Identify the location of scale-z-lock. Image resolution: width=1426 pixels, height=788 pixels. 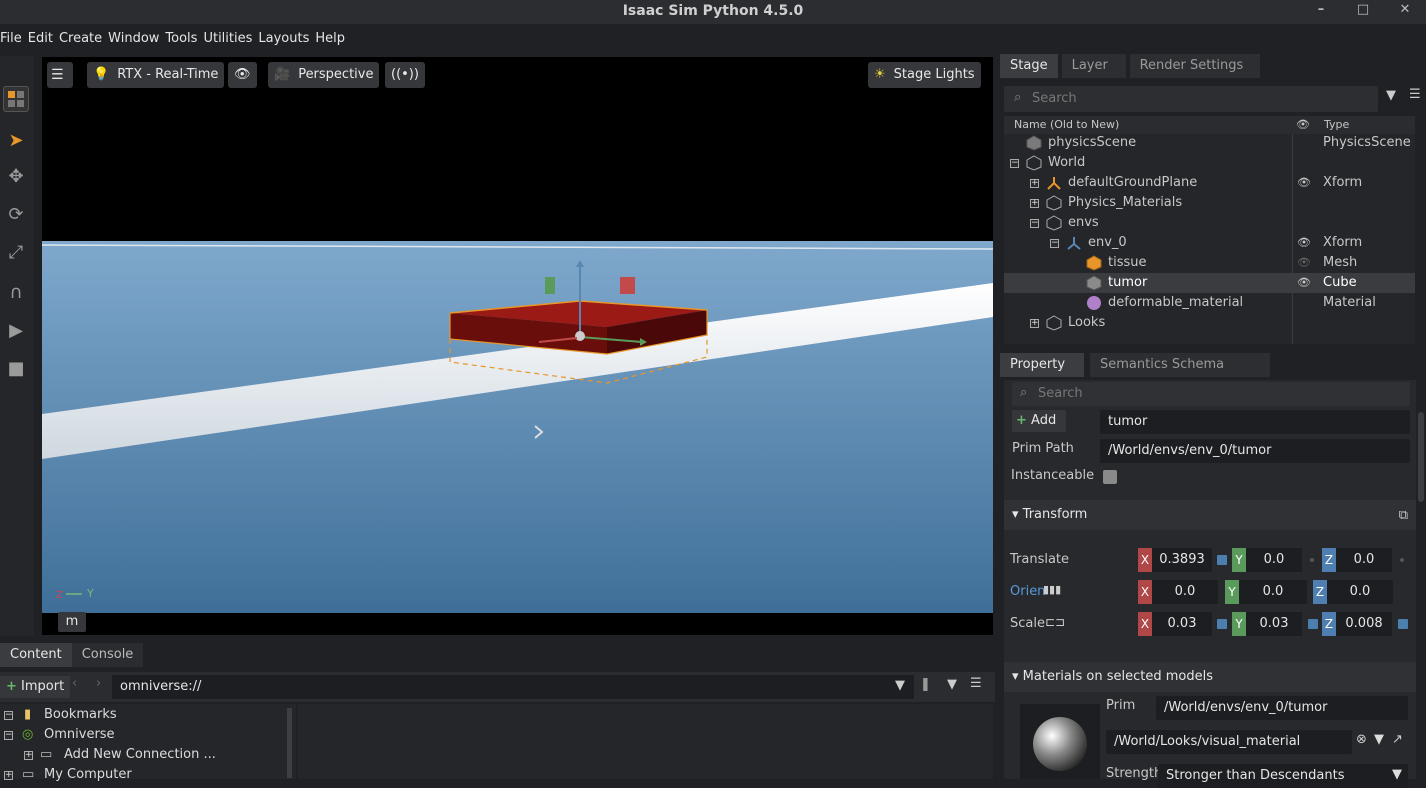
(1403, 624).